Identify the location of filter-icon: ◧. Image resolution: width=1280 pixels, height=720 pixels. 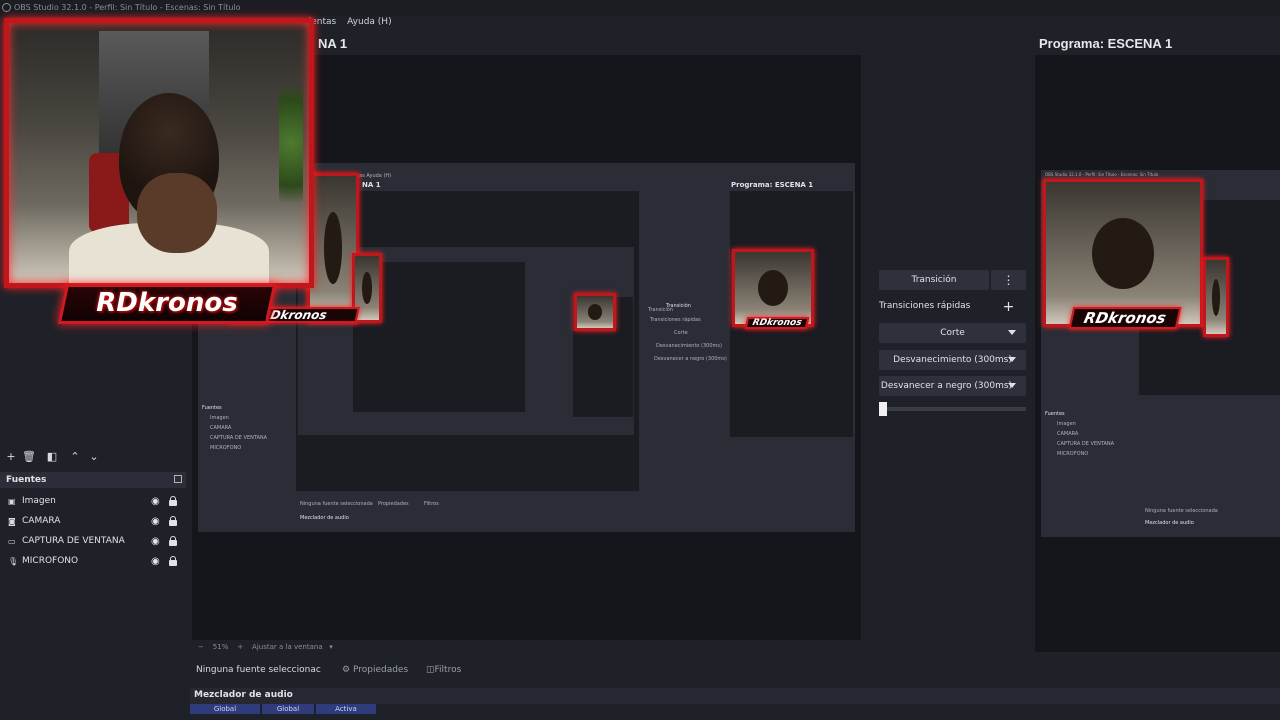
(52, 457).